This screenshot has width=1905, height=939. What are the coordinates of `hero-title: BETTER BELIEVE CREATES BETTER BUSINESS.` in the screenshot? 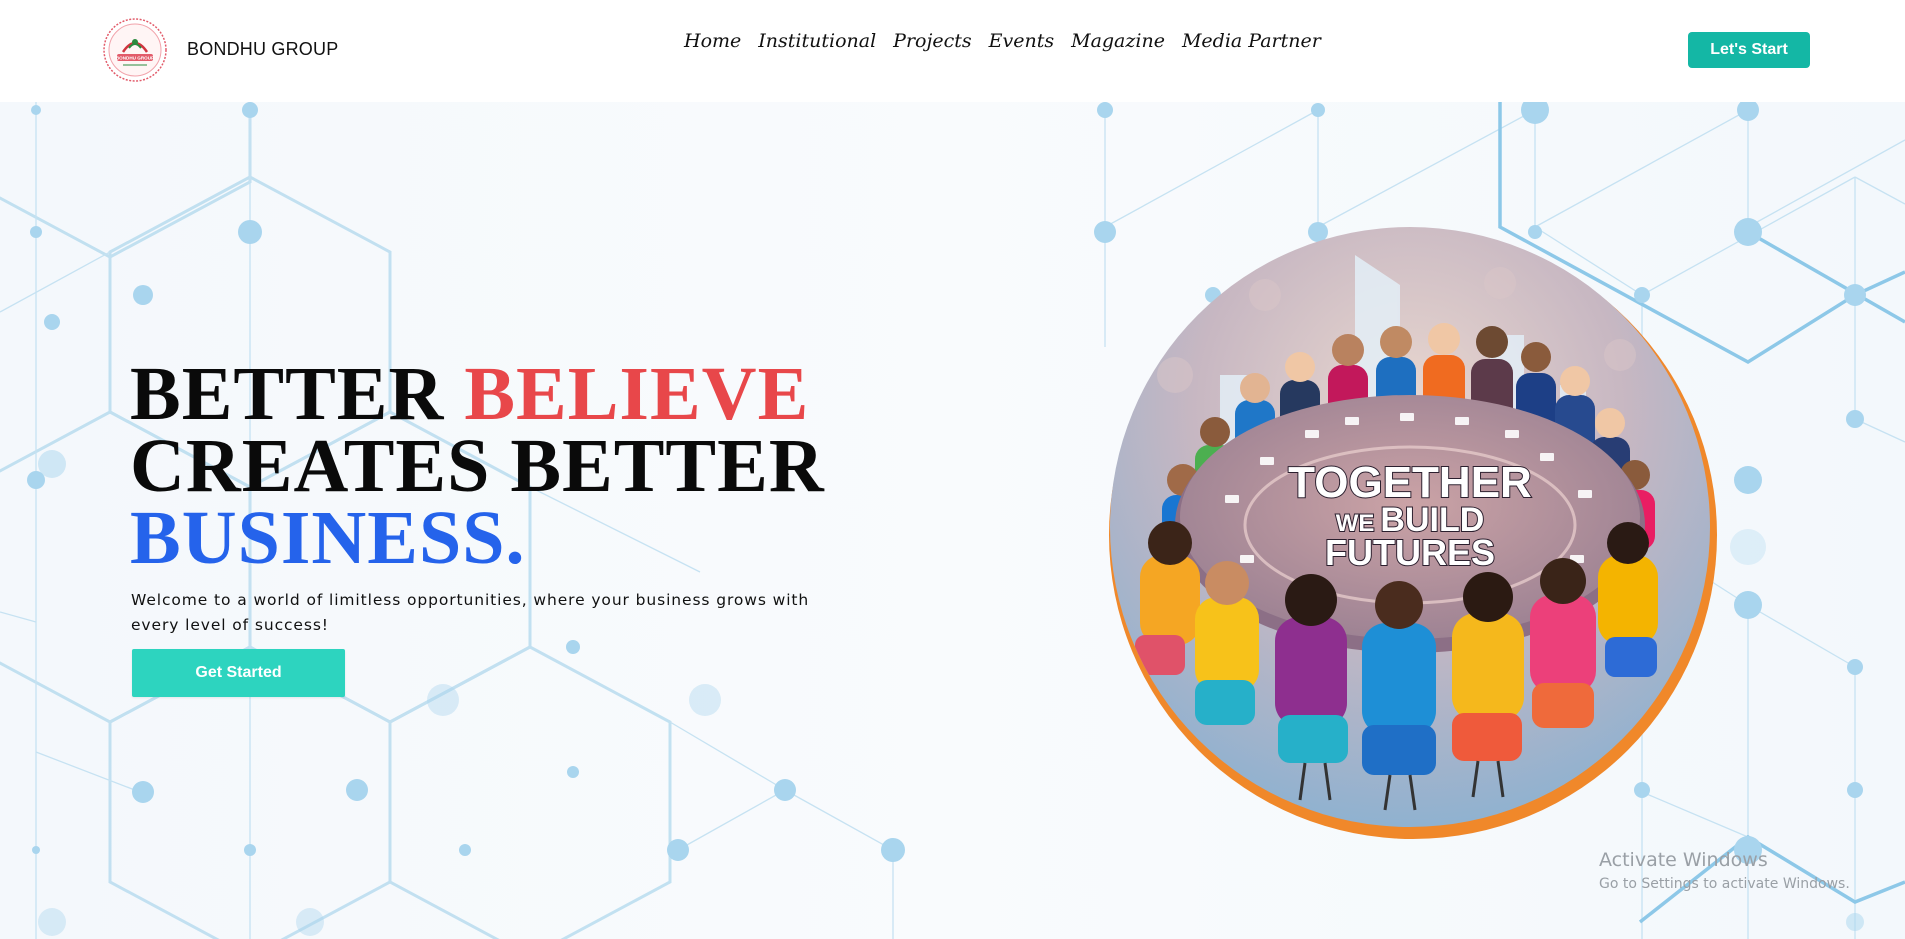 It's located at (477, 466).